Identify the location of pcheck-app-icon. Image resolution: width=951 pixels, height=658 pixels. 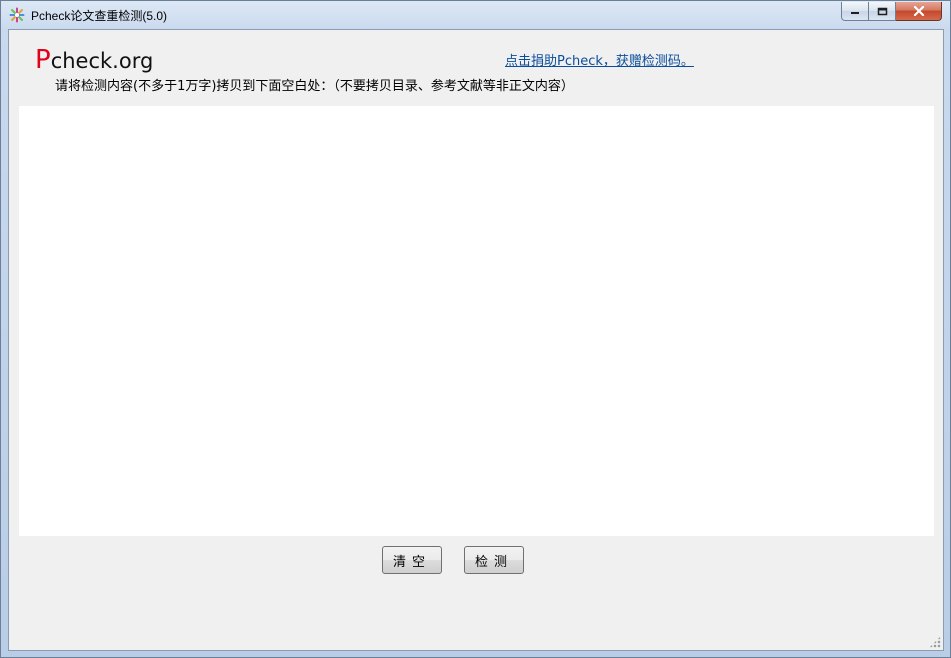
(17, 15).